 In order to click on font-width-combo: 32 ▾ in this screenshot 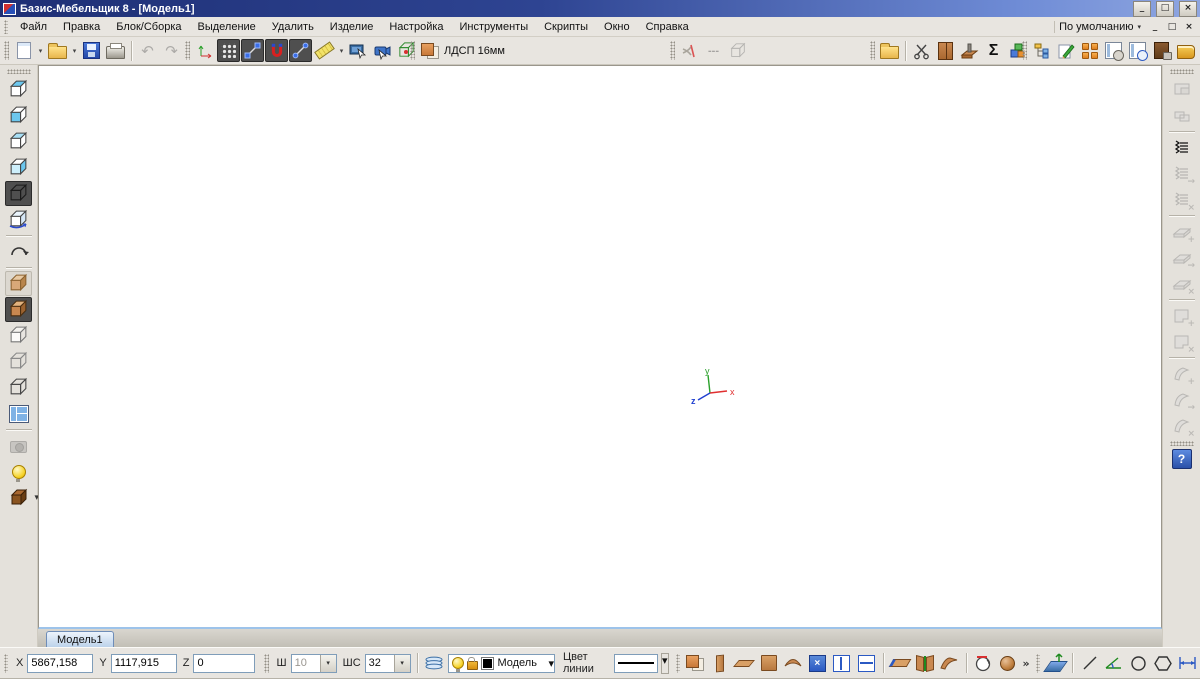, I will do `click(387, 663)`.